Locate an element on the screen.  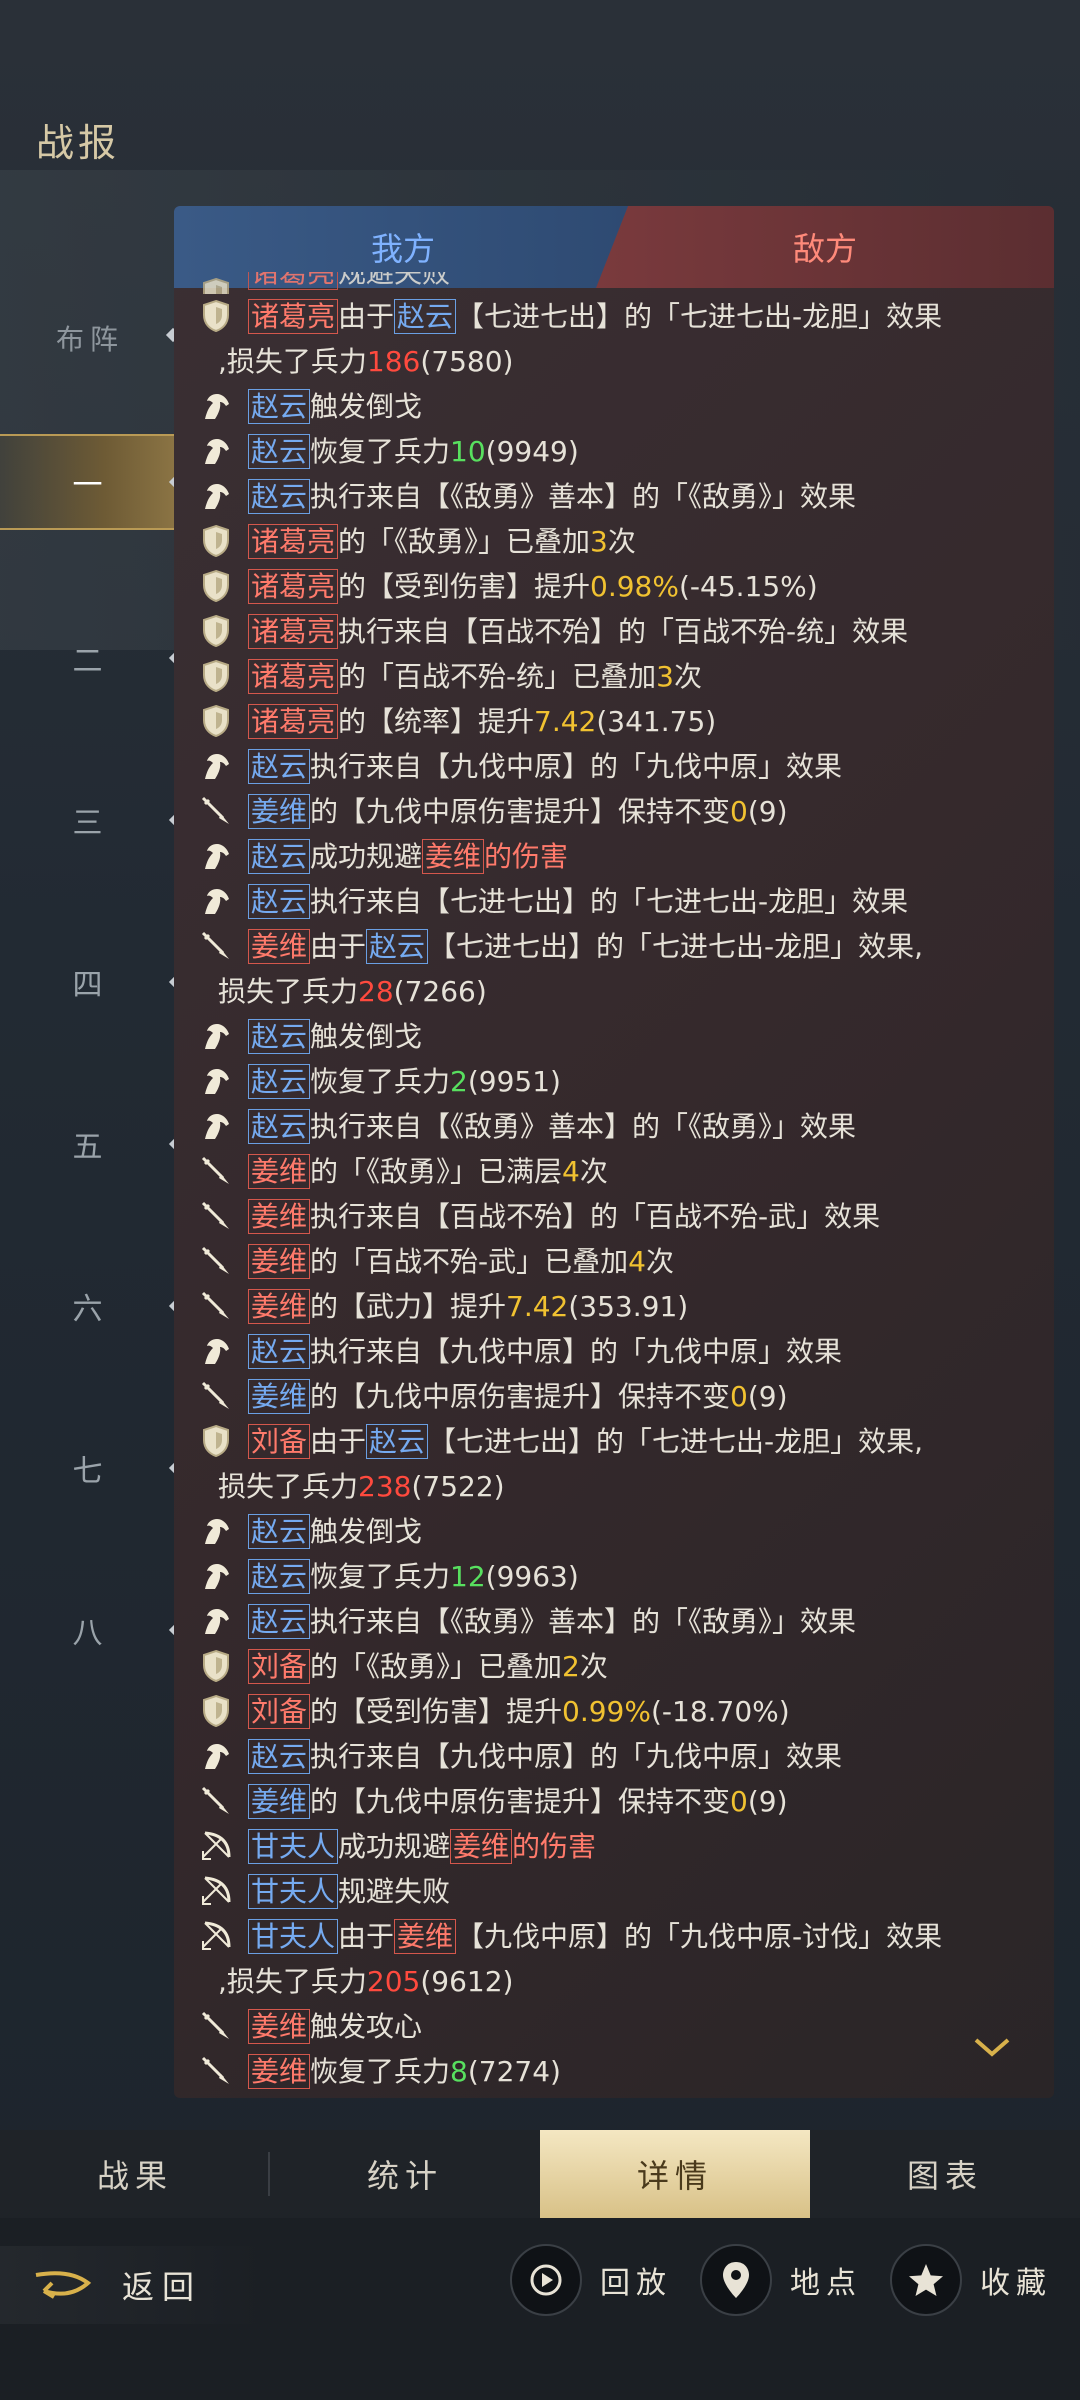
stat-value: 4 is located at coordinates (637, 1261).